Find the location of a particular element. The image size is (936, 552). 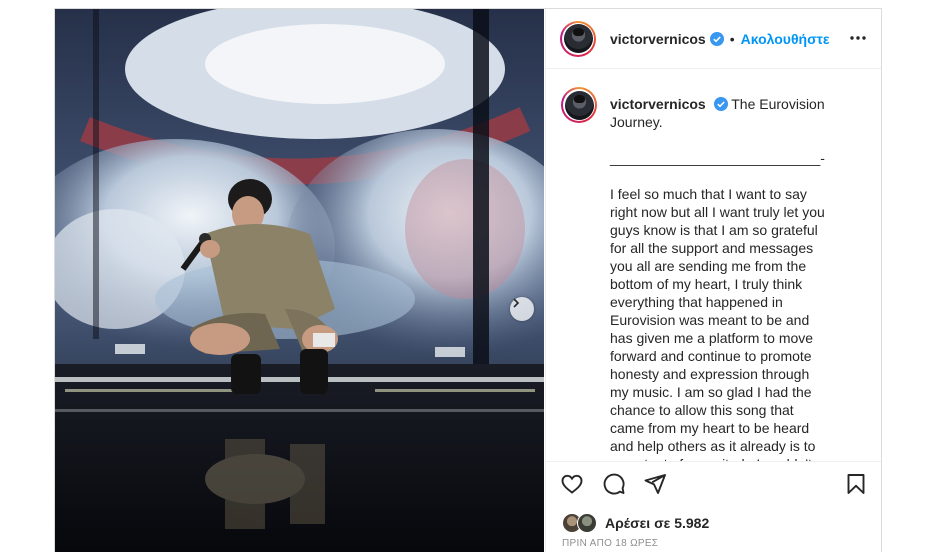

post-timestamp: ΠΡΙΝ ΑΠΟ 18 ΩΡΕΣ is located at coordinates (610, 543).